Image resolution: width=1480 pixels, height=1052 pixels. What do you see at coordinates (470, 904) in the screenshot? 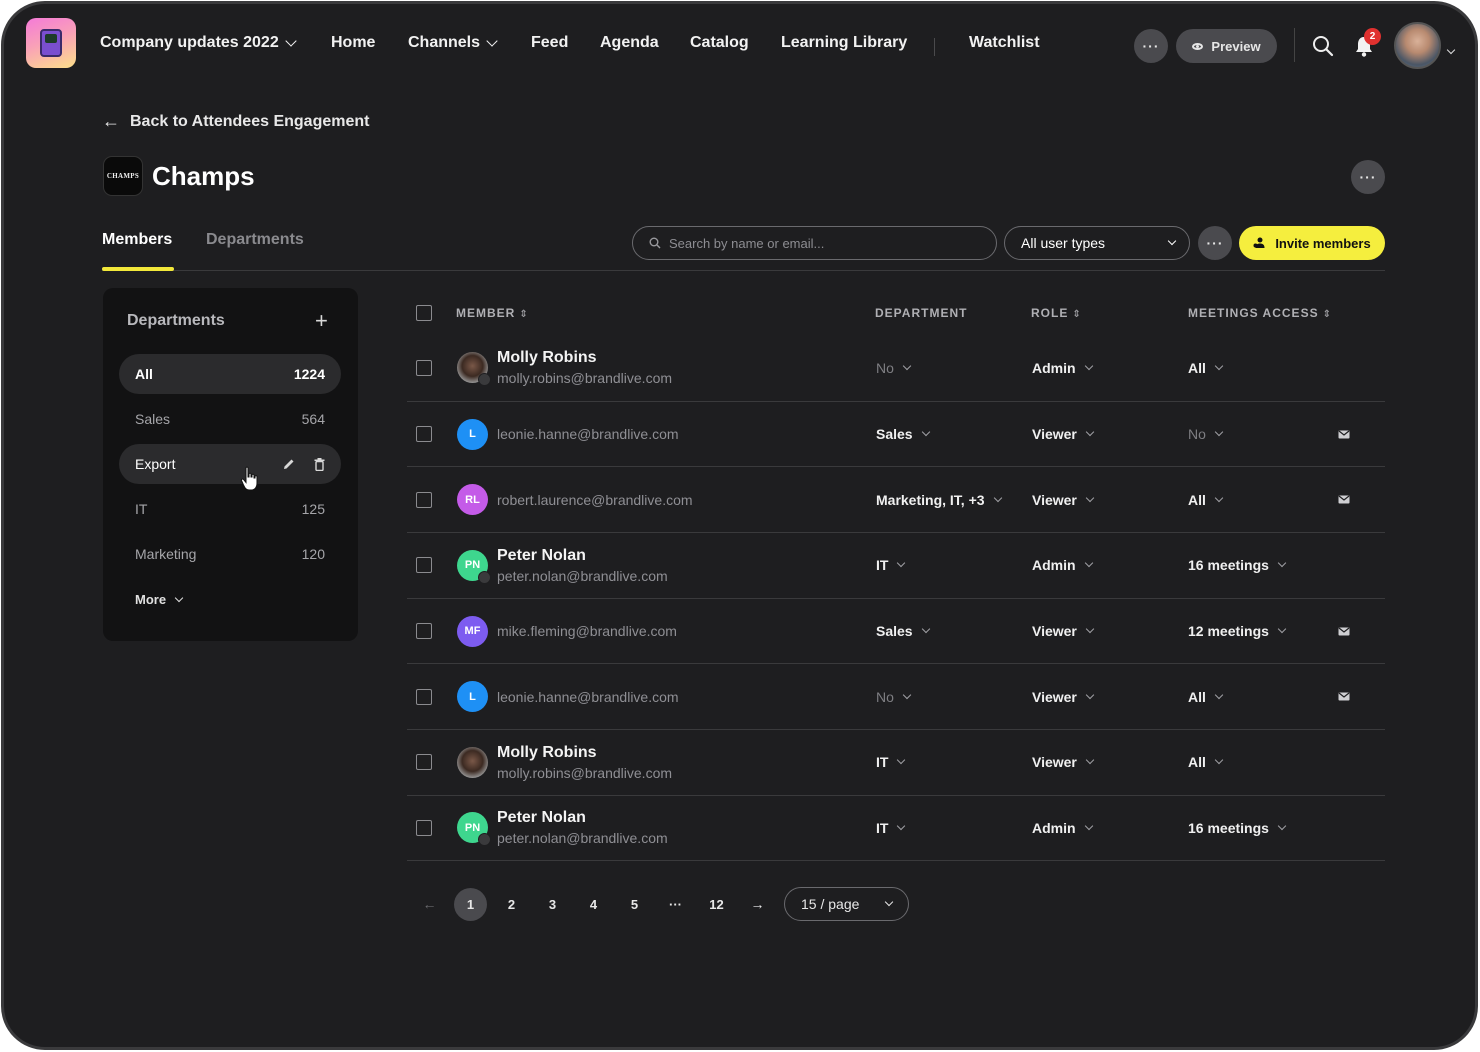
I see `page-button: 1` at bounding box center [470, 904].